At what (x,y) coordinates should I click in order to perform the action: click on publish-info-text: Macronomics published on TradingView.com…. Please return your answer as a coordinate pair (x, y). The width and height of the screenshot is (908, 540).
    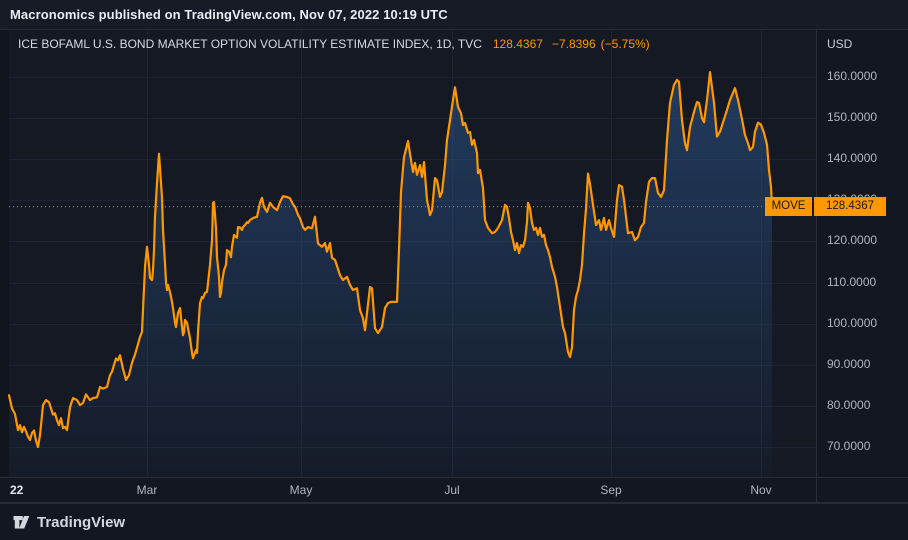
    Looking at the image, I should click on (229, 14).